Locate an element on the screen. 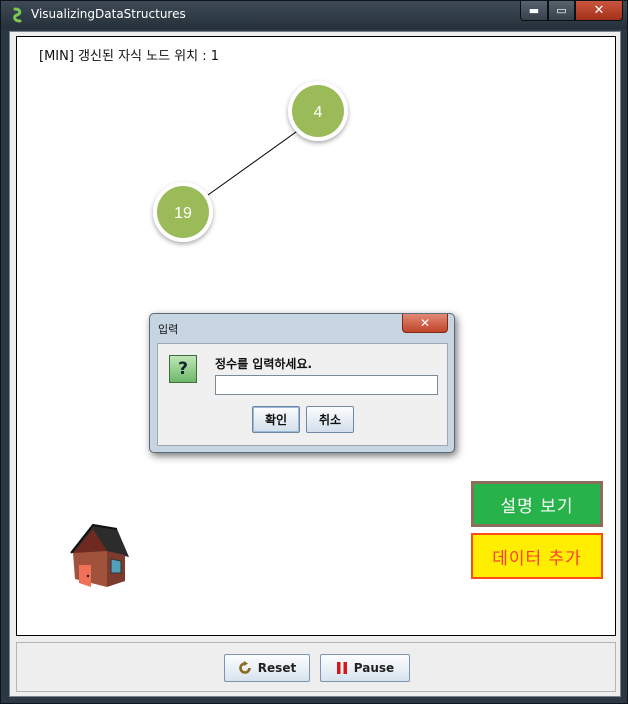 The image size is (628, 704). question-icon: ? is located at coordinates (183, 369).